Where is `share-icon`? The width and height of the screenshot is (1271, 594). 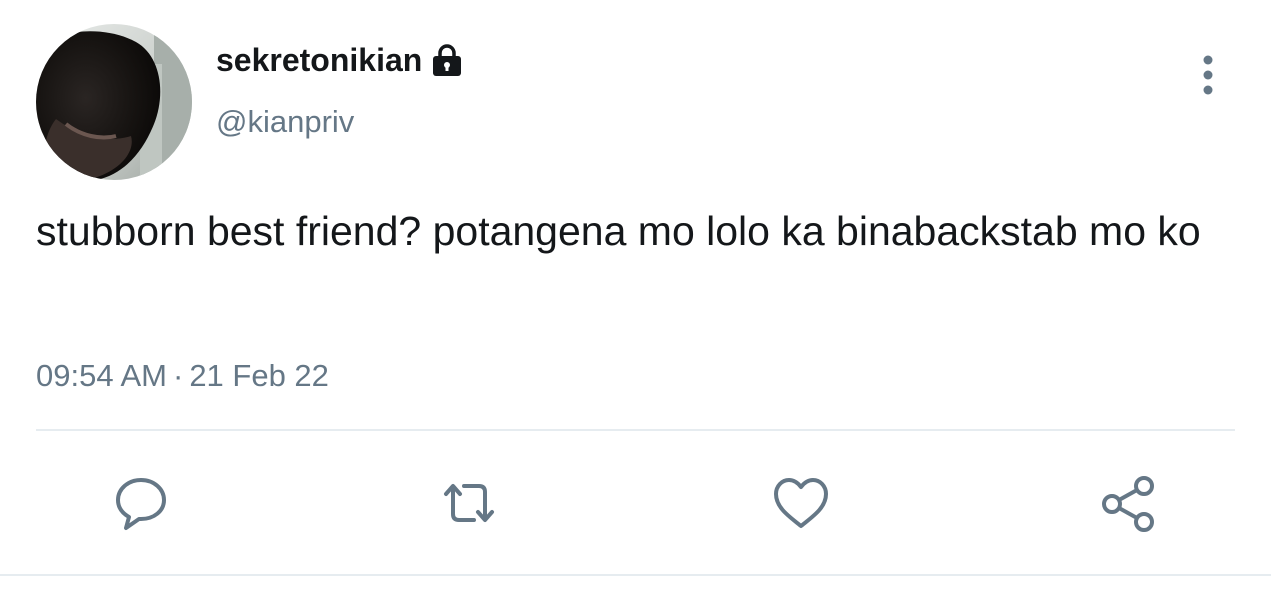 share-icon is located at coordinates (1128, 504).